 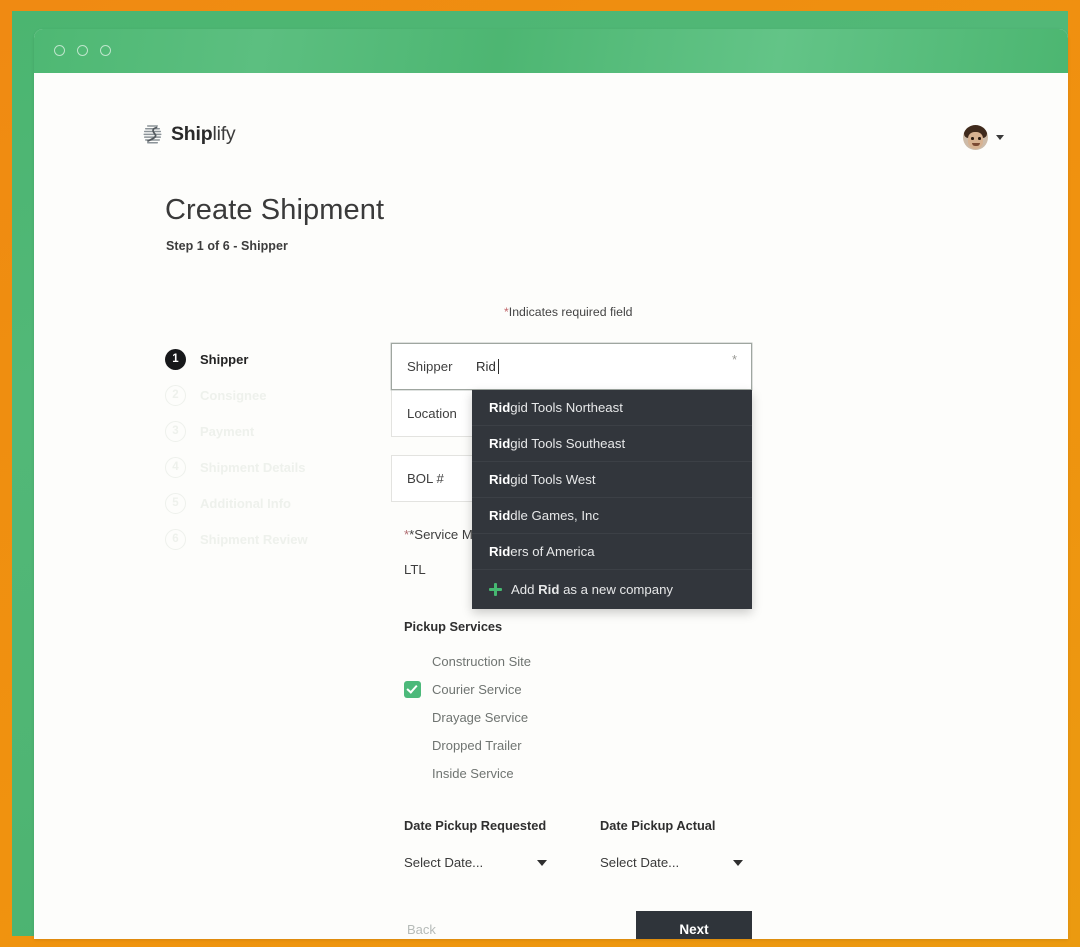 I want to click on striped-sphere-icon, so click(x=152, y=133).